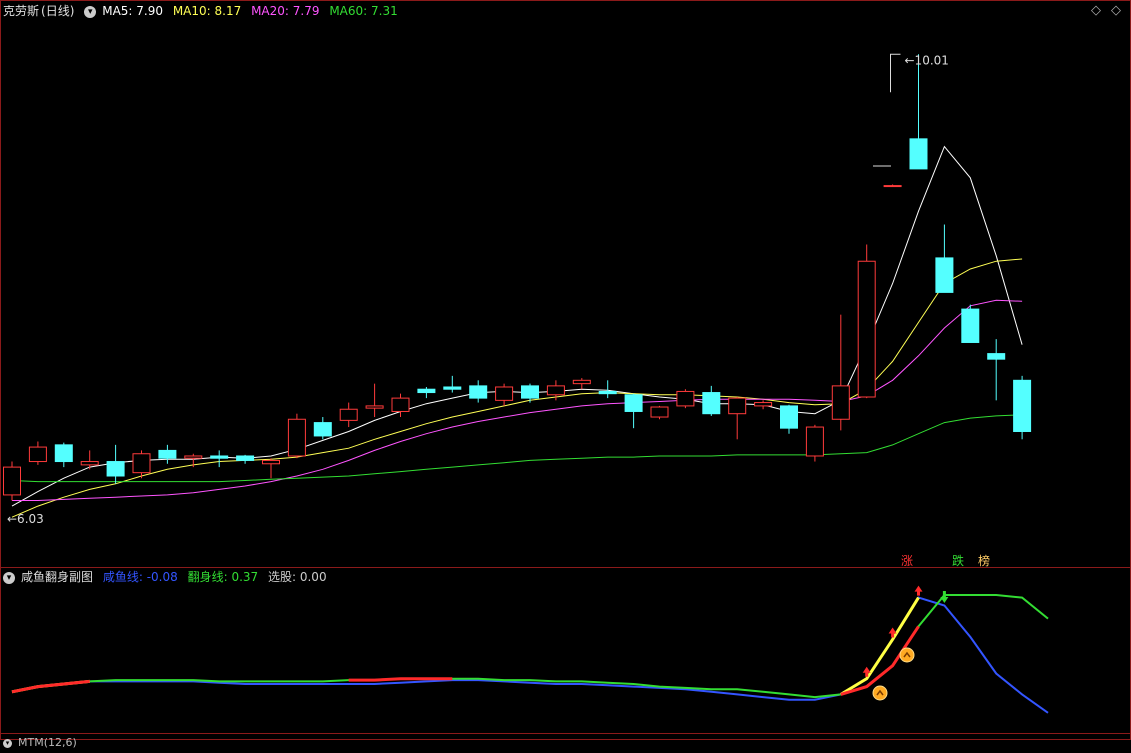  What do you see at coordinates (907, 560) in the screenshot?
I see `signal-label: 涨` at bounding box center [907, 560].